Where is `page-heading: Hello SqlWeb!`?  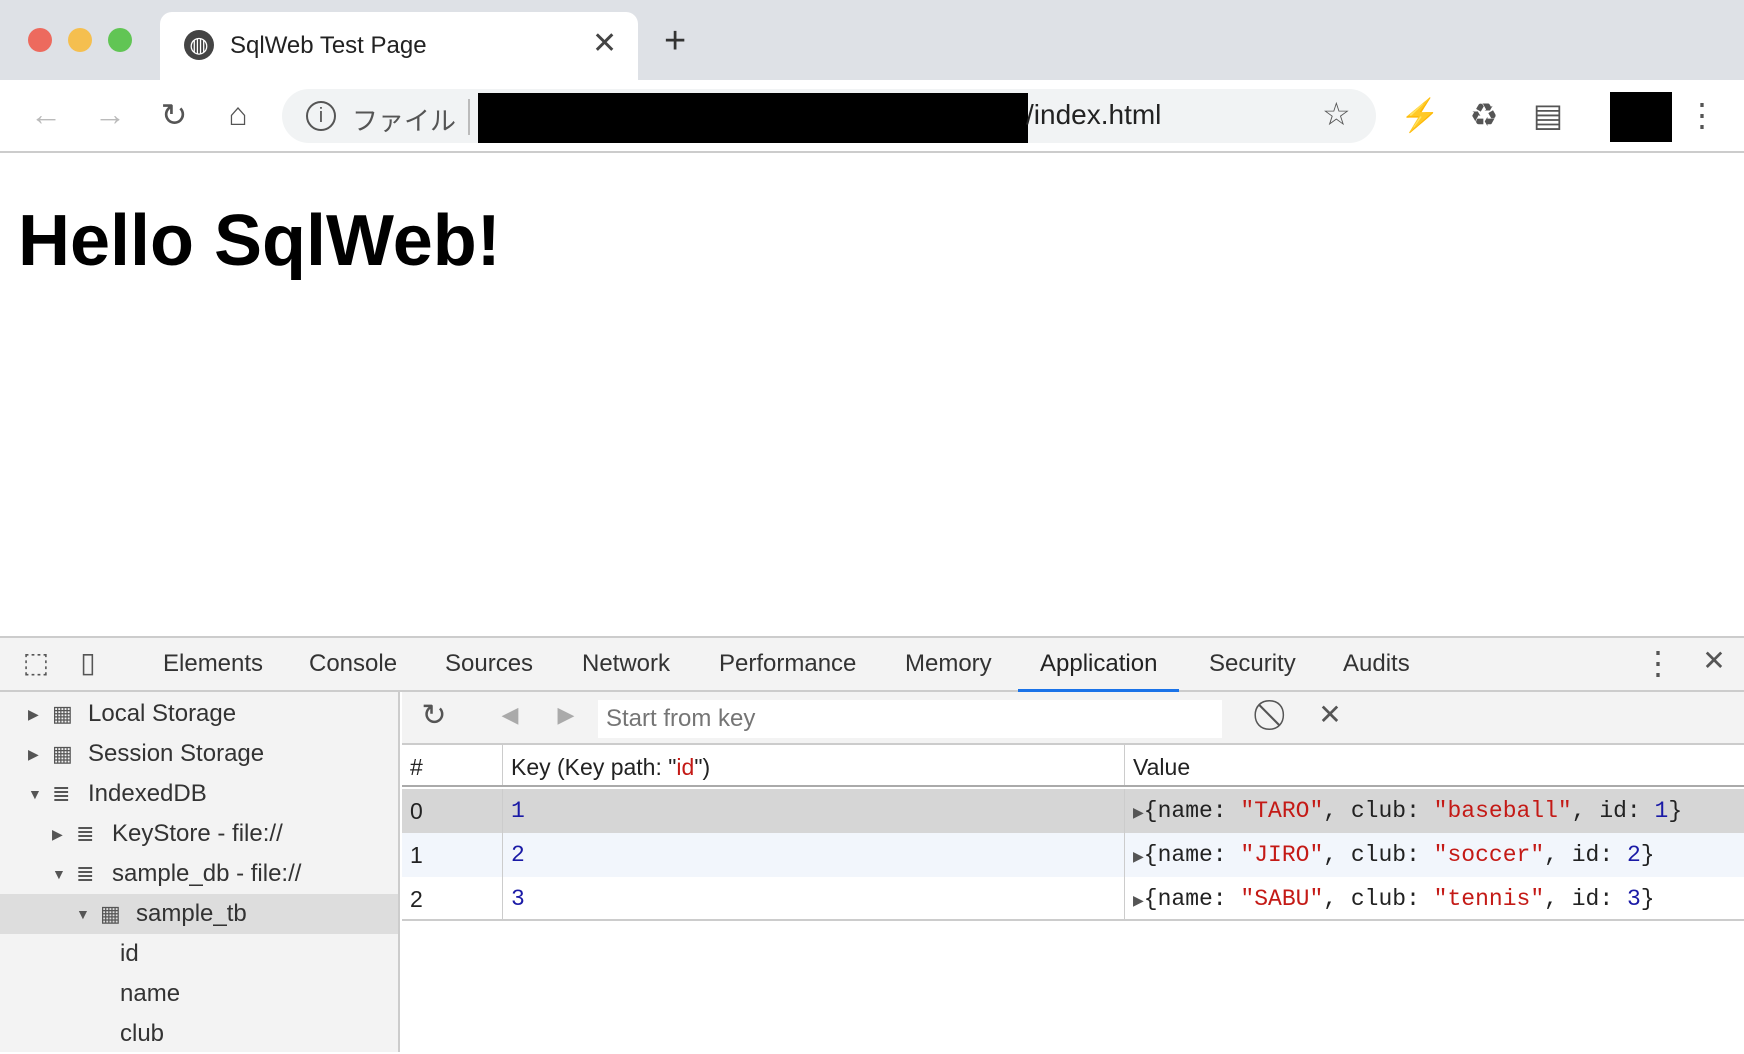
page-heading: Hello SqlWeb! is located at coordinates (259, 241).